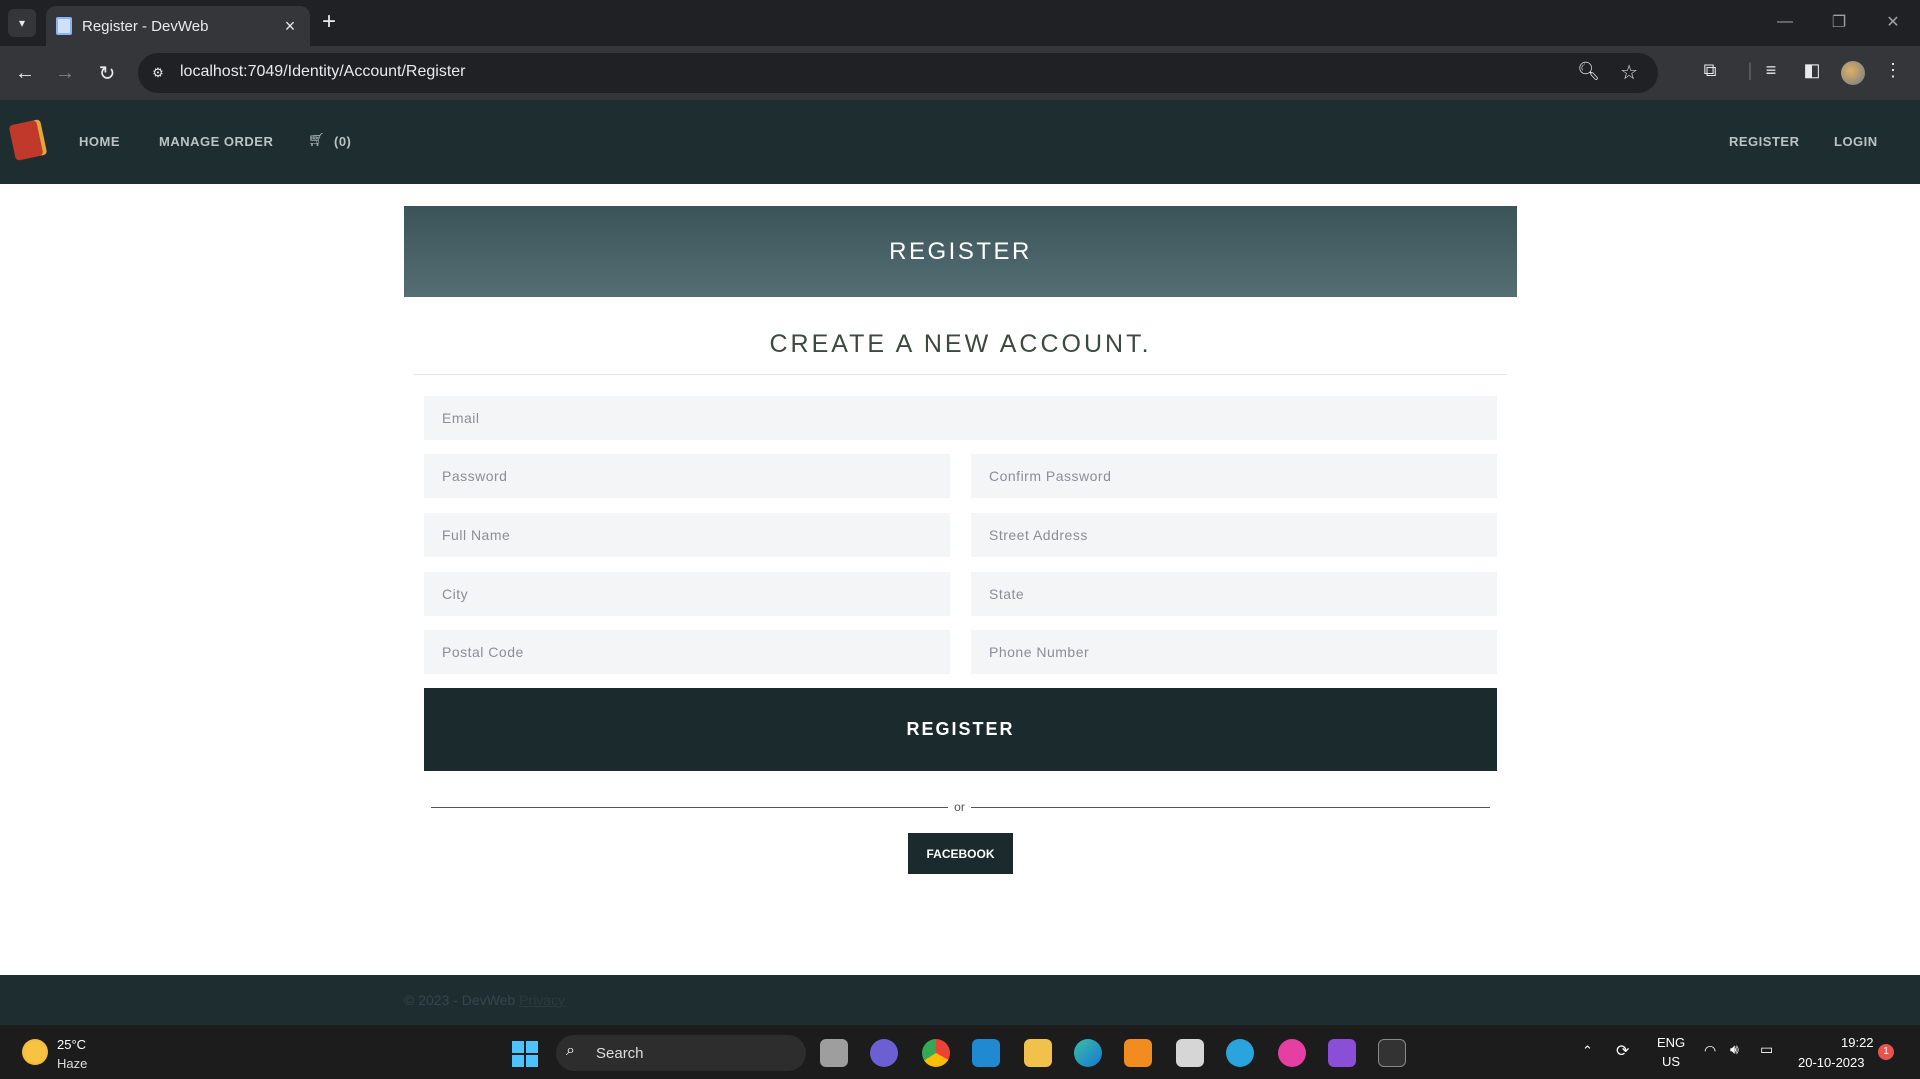 This screenshot has height=1079, width=1920. Describe the element at coordinates (542, 1000) in the screenshot. I see `privacy-link: Privacy` at that location.